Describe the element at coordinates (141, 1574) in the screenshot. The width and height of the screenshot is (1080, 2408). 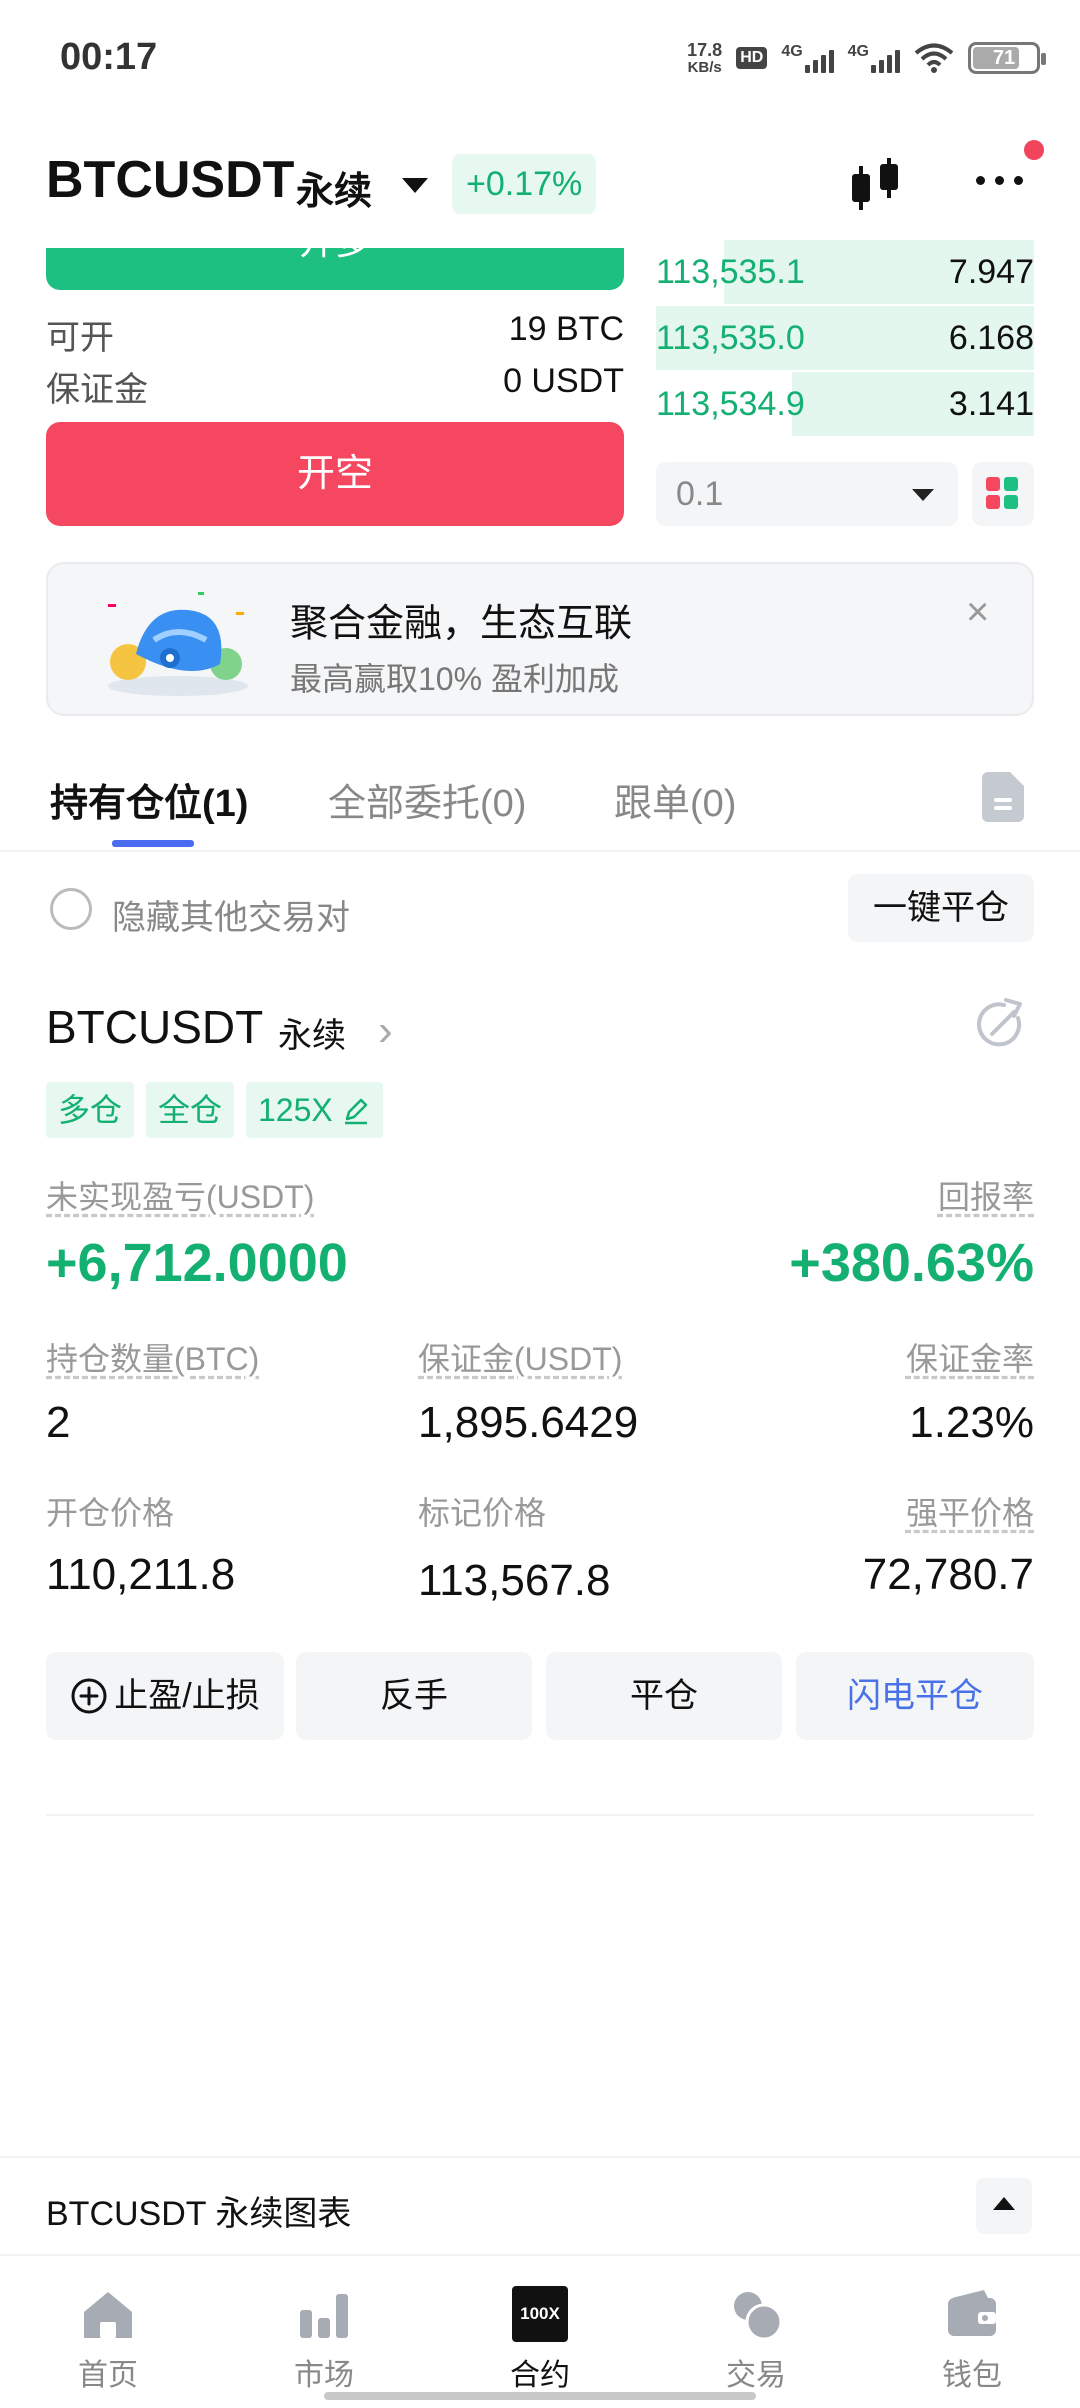
I see `entry-price-value: 110,211.8` at that location.